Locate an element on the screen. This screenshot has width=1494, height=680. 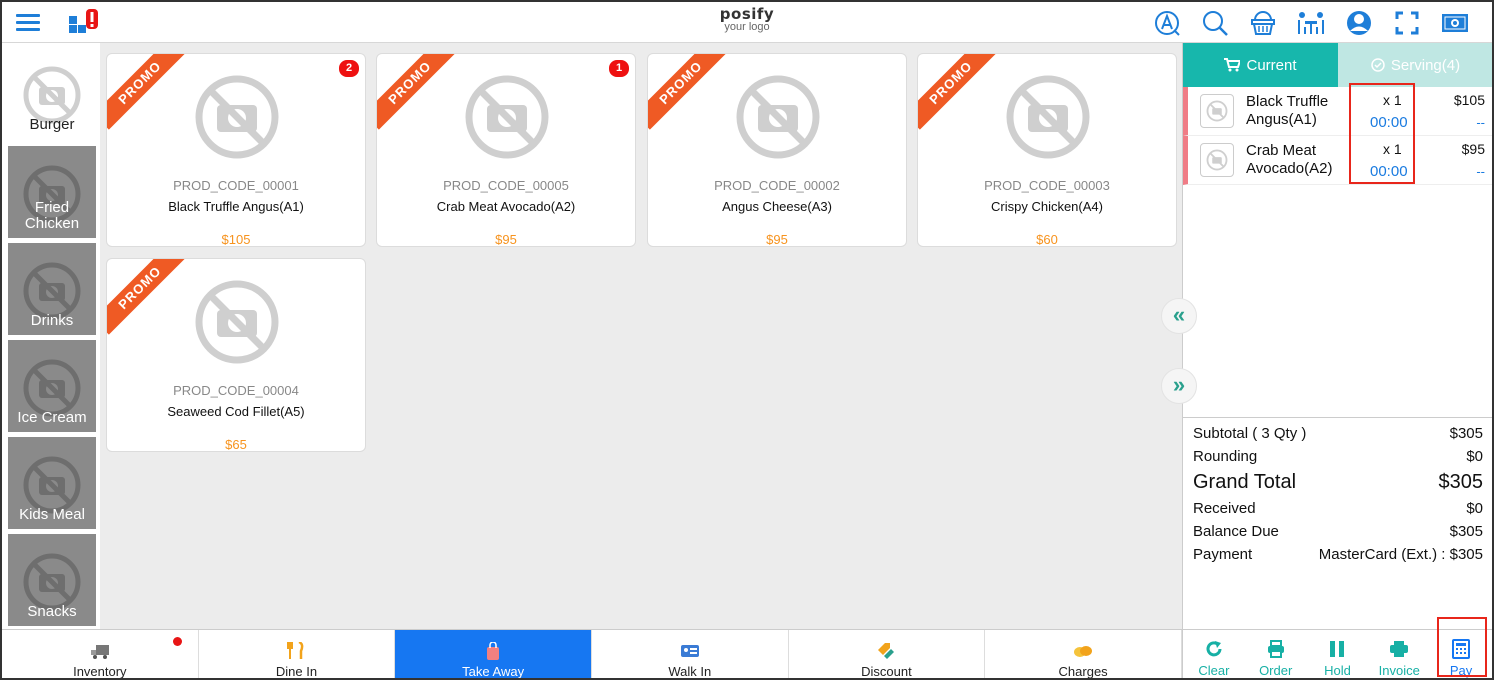
category-burger: Burger is located at coordinates (52, 93).